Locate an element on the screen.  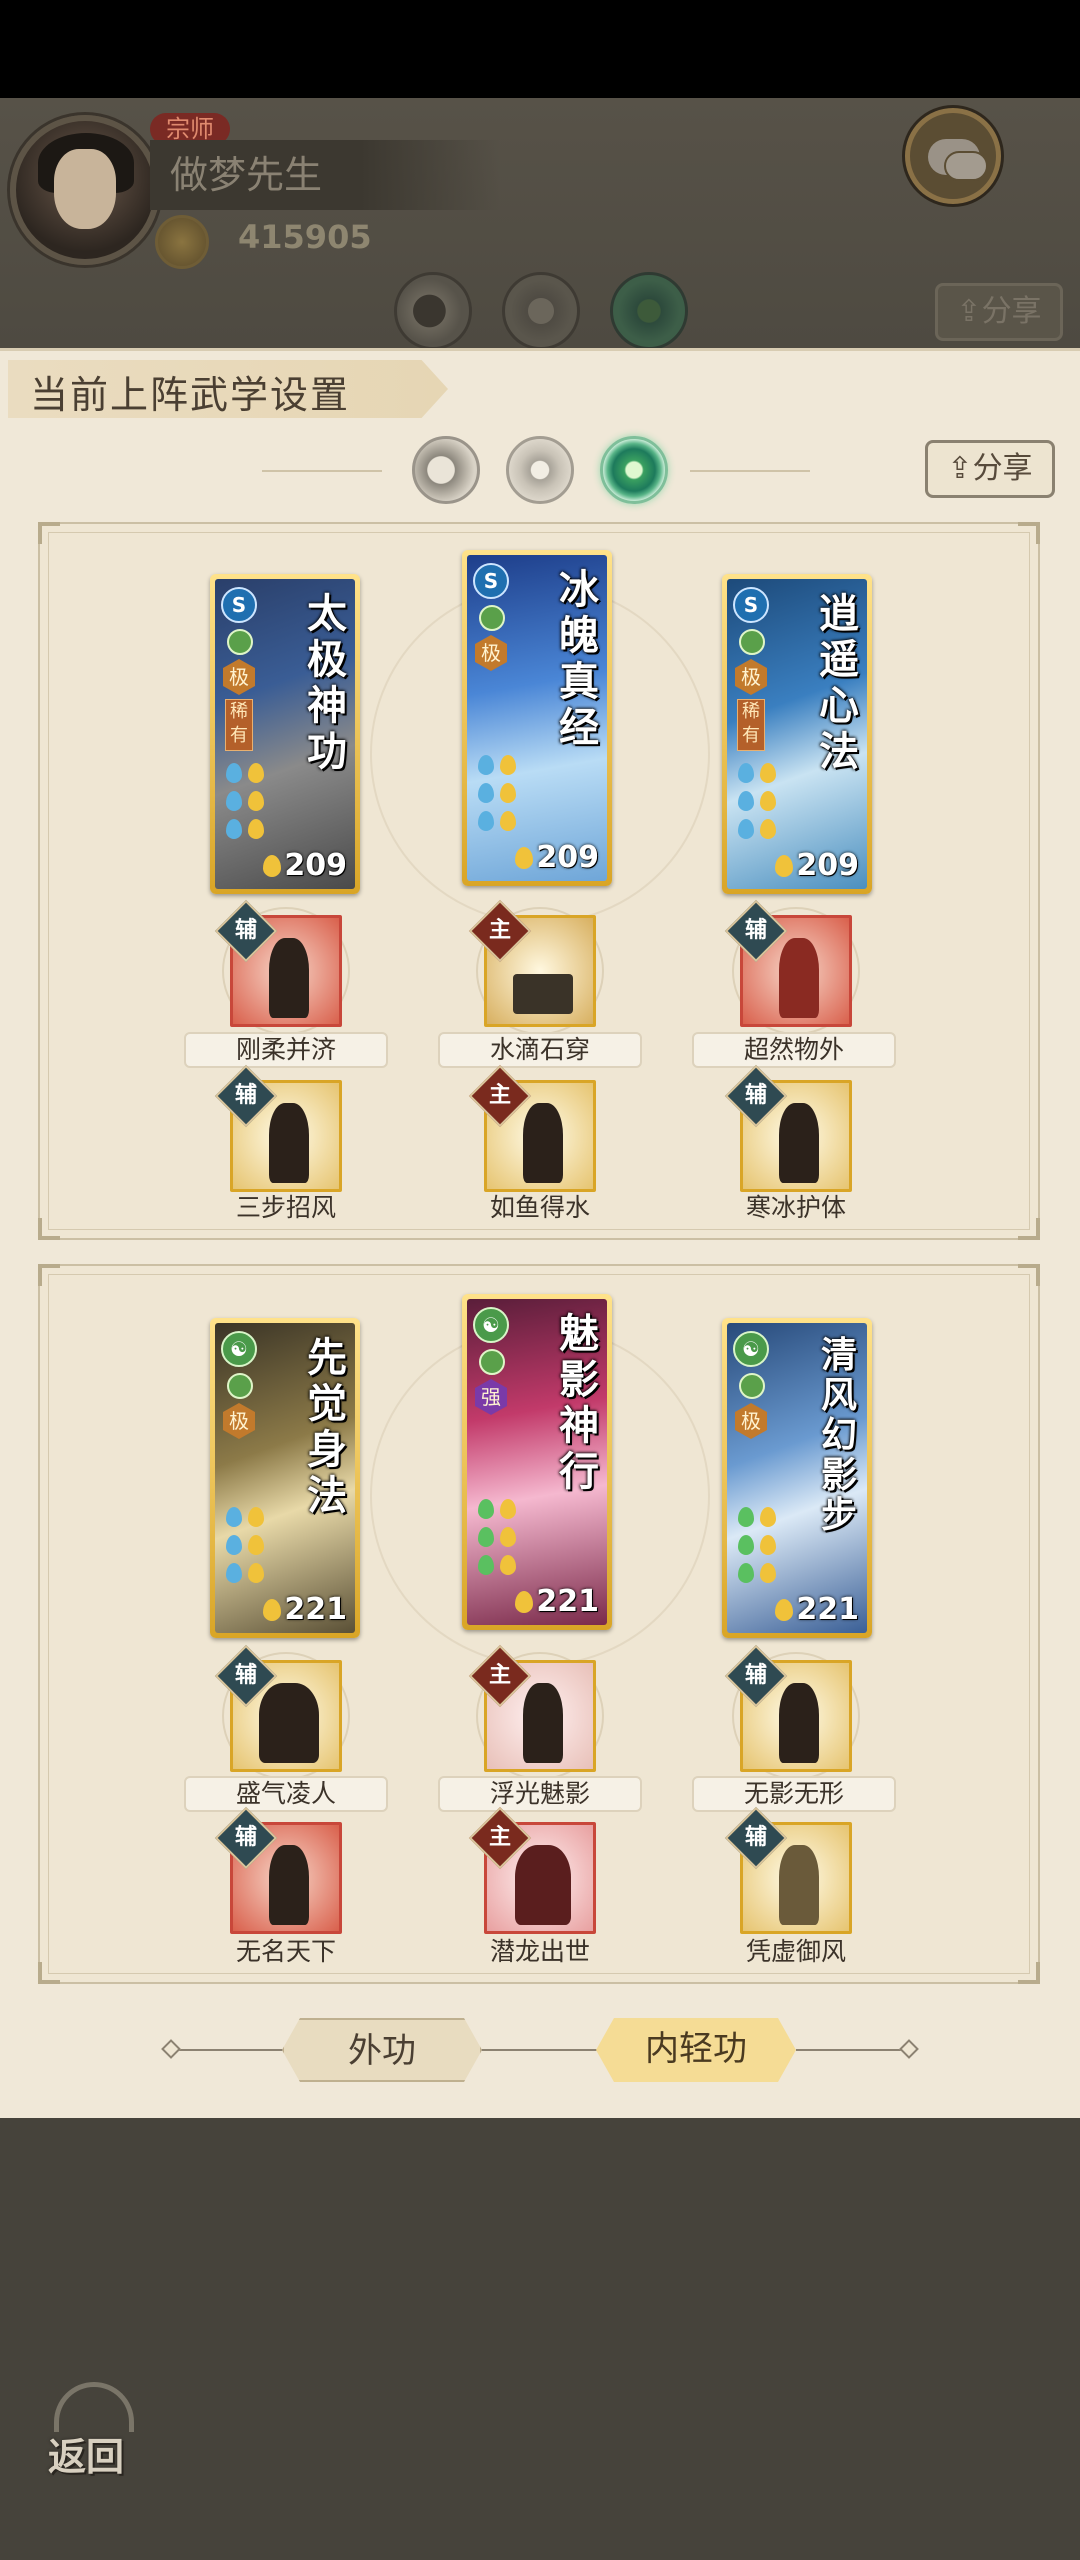
card-title: 太极神功 is located at coordinates (327, 682).